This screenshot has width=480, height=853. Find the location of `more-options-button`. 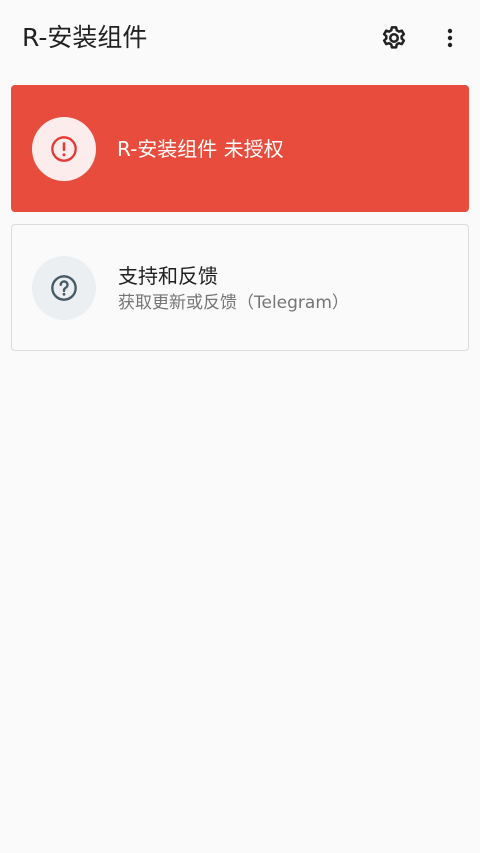

more-options-button is located at coordinates (450, 38).